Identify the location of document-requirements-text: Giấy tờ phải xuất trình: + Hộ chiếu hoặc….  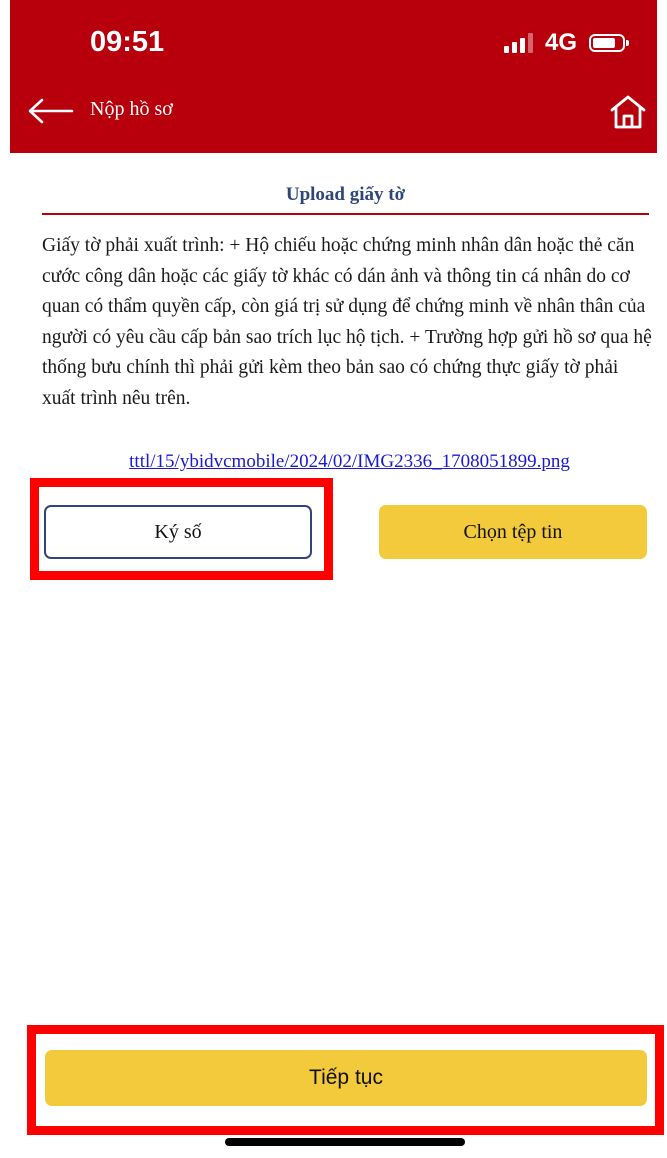
(347, 322).